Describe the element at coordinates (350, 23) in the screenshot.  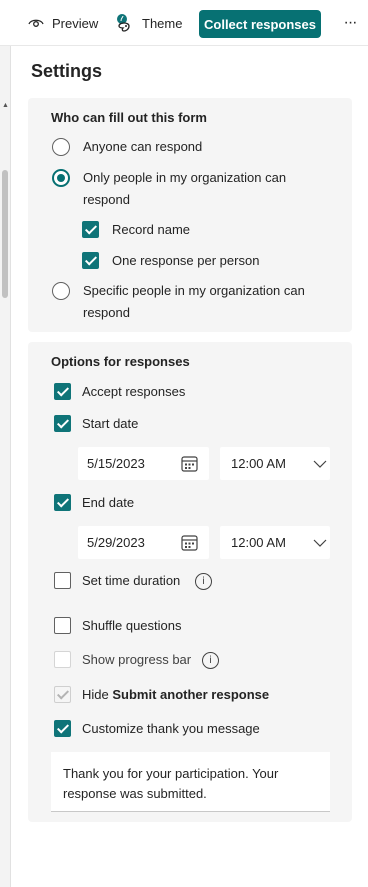
I see `more-options-button: ···` at that location.